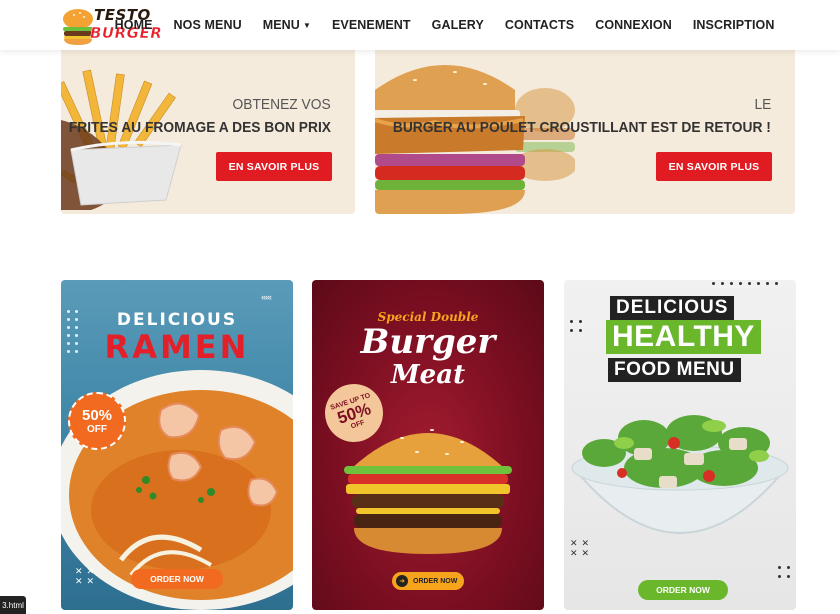 The height and width of the screenshot is (614, 840). Describe the element at coordinates (428, 342) in the screenshot. I see `burger-title-1: Burger` at that location.